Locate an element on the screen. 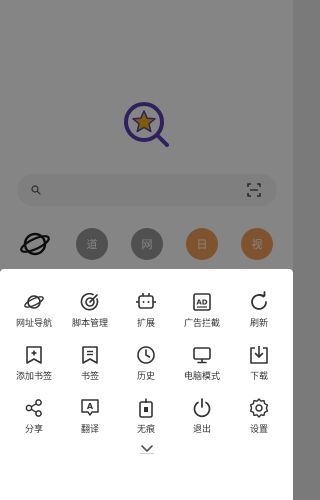 The height and width of the screenshot is (500, 320). menu-item-share: 分享 is located at coordinates (34, 416).